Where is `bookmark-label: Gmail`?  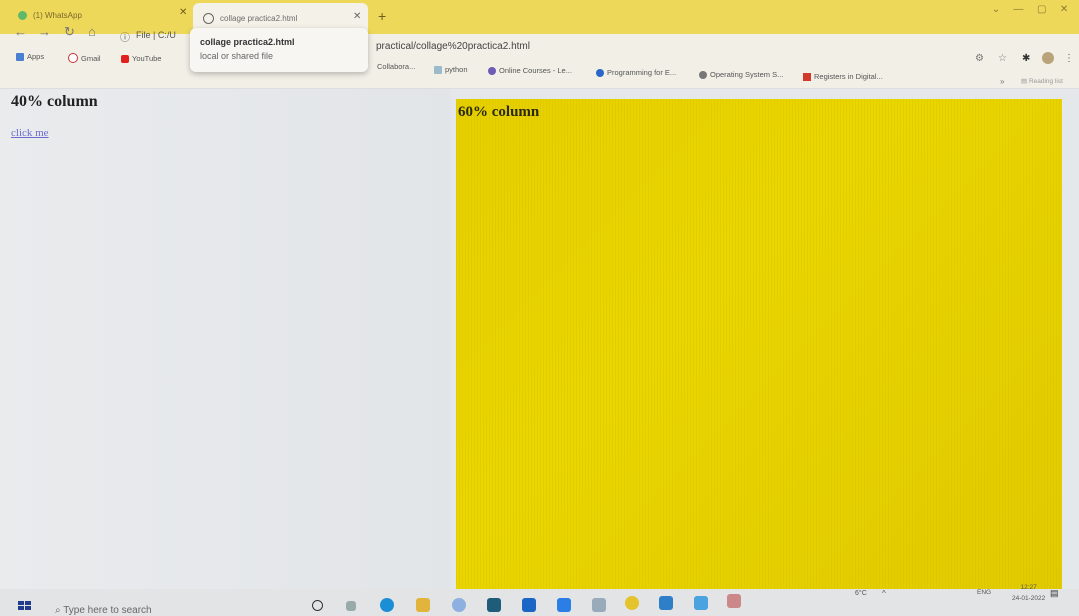 bookmark-label: Gmail is located at coordinates (91, 58).